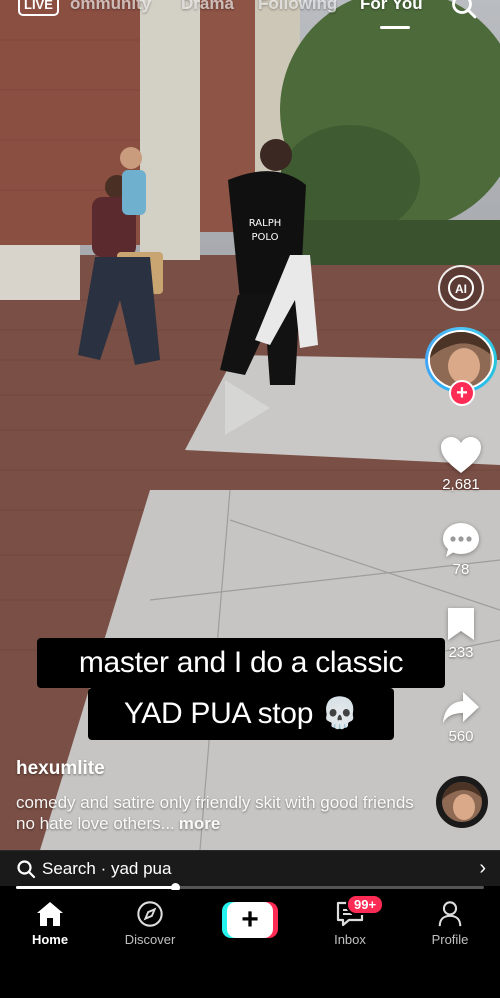 Image resolution: width=500 pixels, height=998 pixels. I want to click on svg-text: AI, so click(461, 289).